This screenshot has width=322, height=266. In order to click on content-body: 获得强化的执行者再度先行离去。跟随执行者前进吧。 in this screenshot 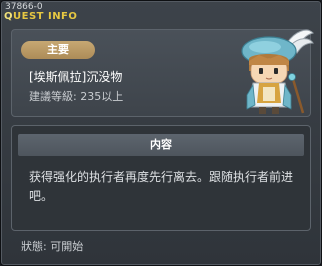, I will do `click(161, 186)`.